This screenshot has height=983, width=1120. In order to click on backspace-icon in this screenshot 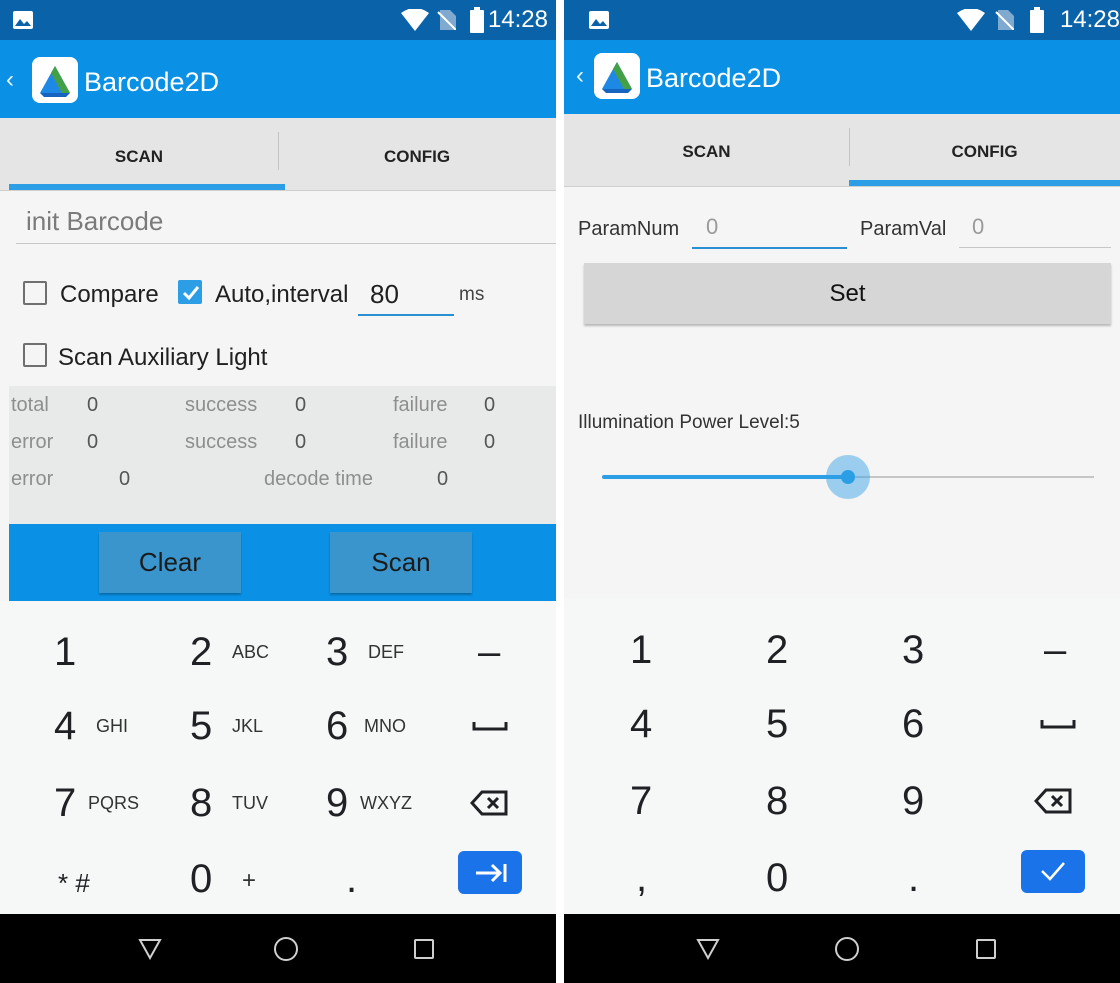, I will do `click(1053, 801)`.